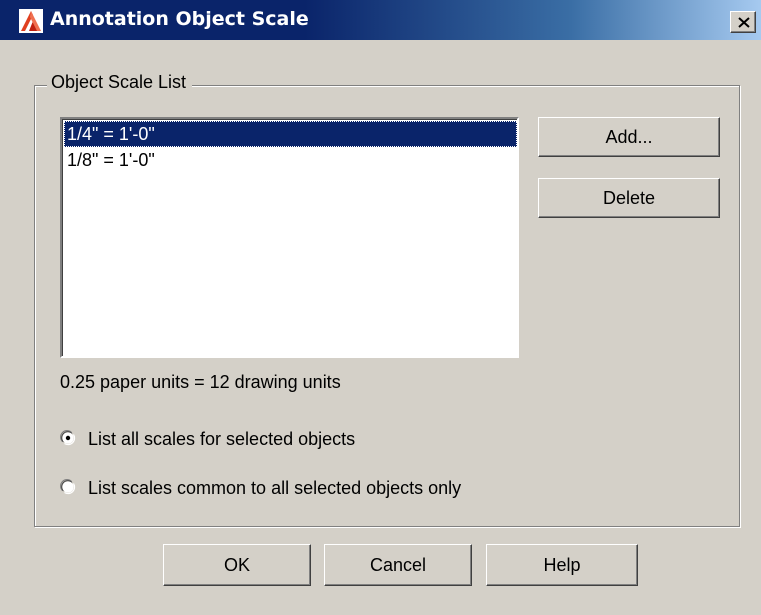  Describe the element at coordinates (398, 565) in the screenshot. I see `cancel-button: Cancel` at that location.